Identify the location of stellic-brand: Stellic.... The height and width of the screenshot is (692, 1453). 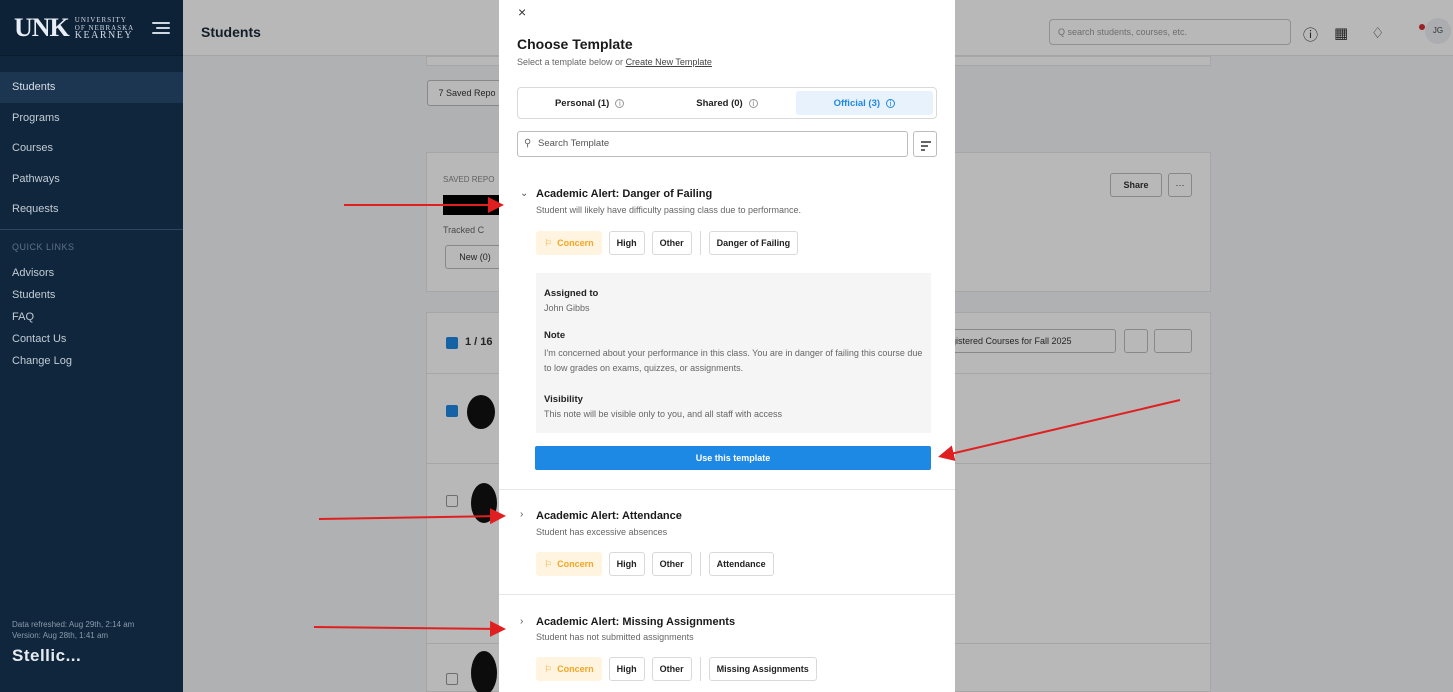
(47, 655).